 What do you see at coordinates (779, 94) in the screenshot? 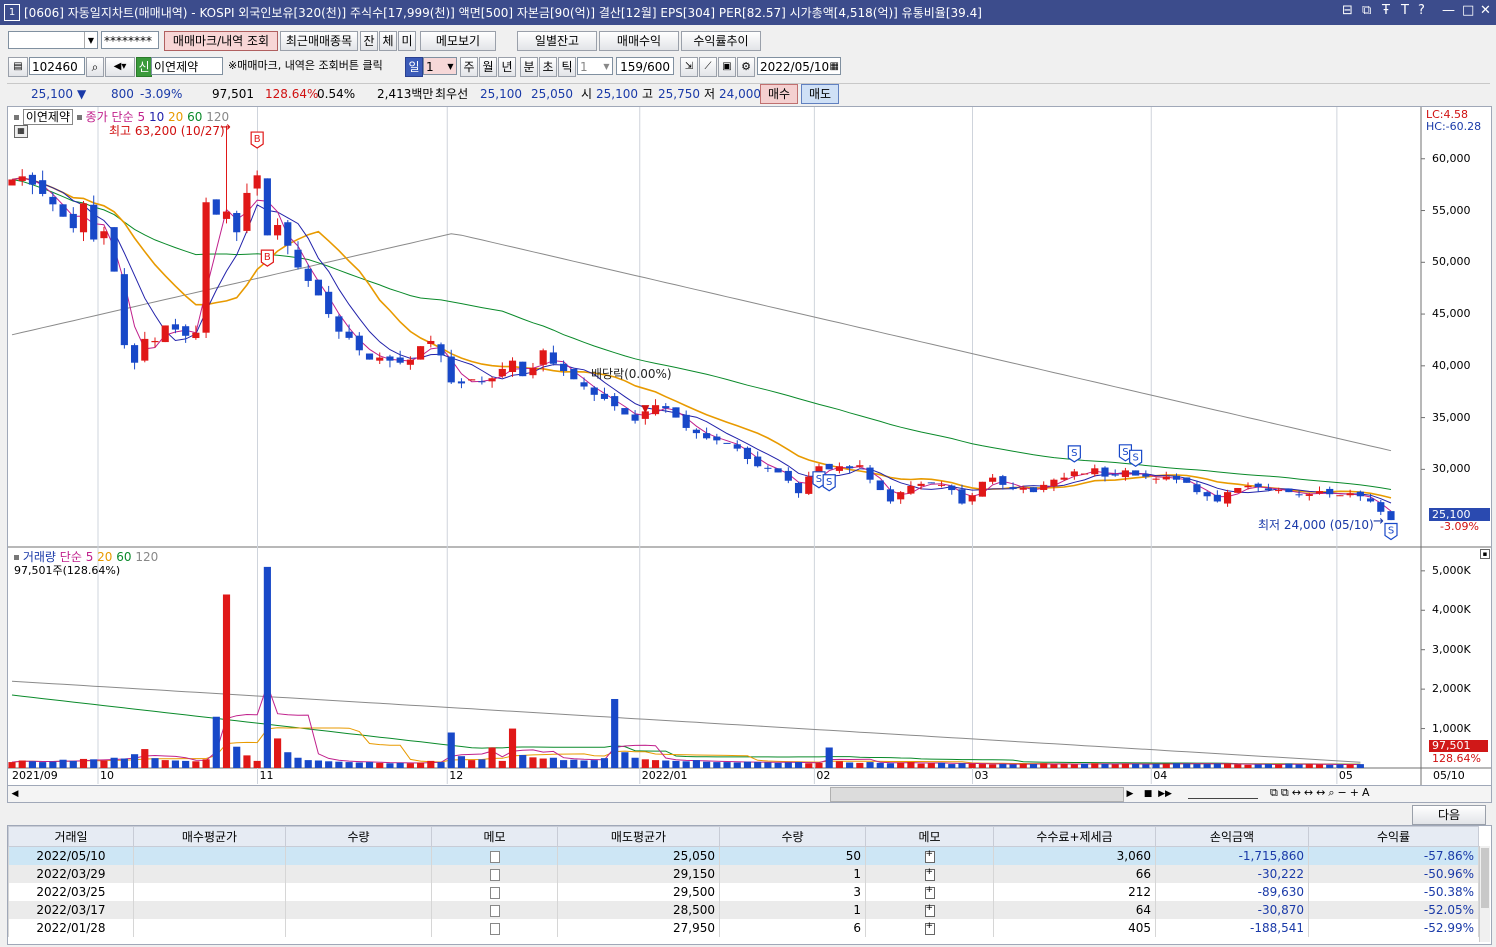
I see `buy-button: 매수` at bounding box center [779, 94].